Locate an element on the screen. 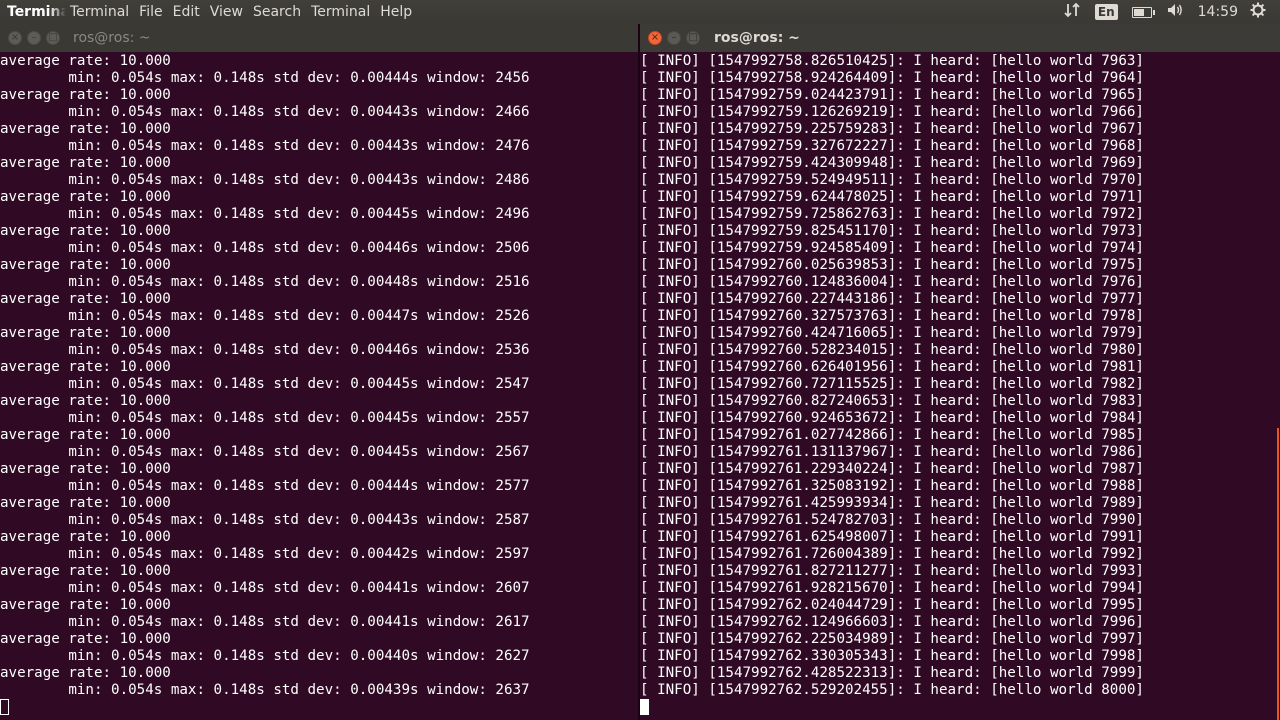 The height and width of the screenshot is (720, 1280). clock: 14:59 is located at coordinates (1218, 12).